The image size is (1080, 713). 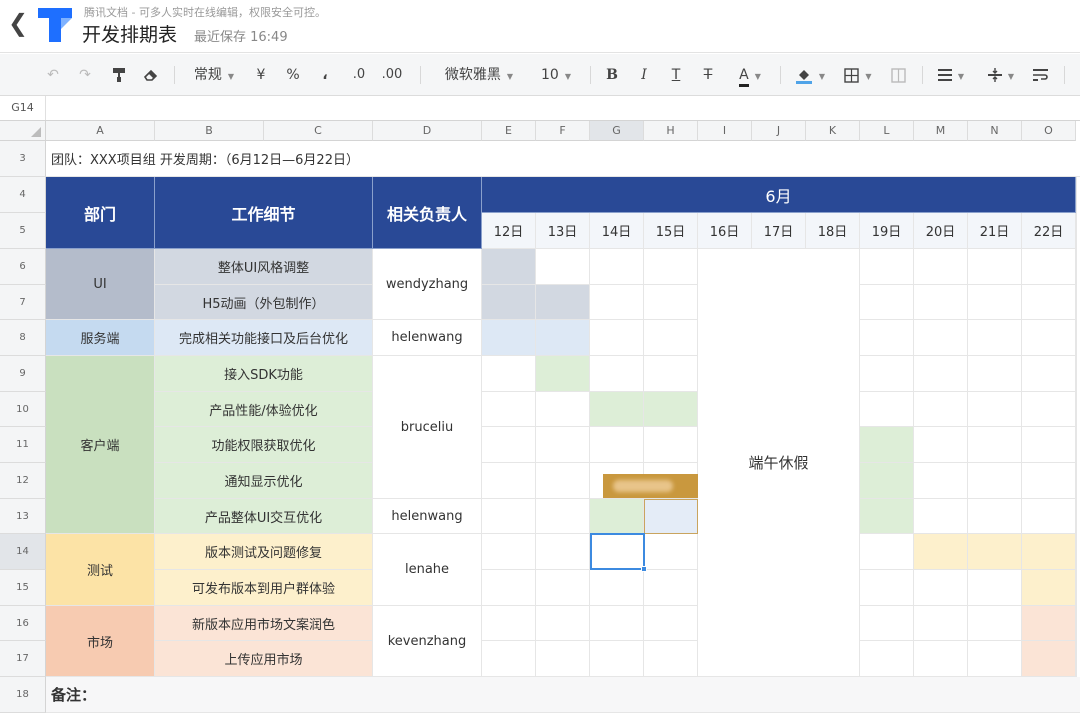 I want to click on task-cell: 通知显示优化, so click(x=264, y=481).